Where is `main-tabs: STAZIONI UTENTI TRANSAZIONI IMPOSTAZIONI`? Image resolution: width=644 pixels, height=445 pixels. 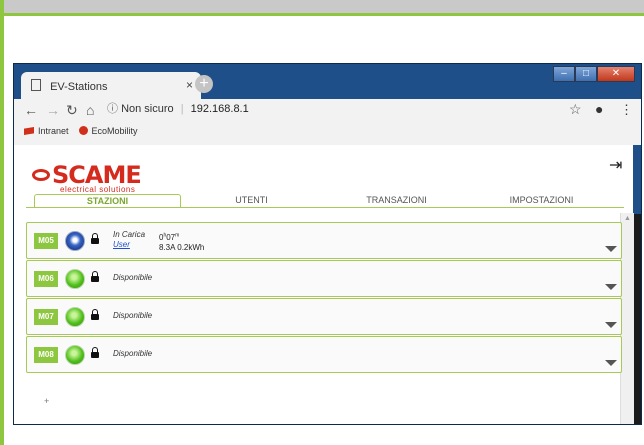
main-tabs: STAZIONI UTENTI TRANSAZIONI IMPOSTAZIONI is located at coordinates (325, 201).